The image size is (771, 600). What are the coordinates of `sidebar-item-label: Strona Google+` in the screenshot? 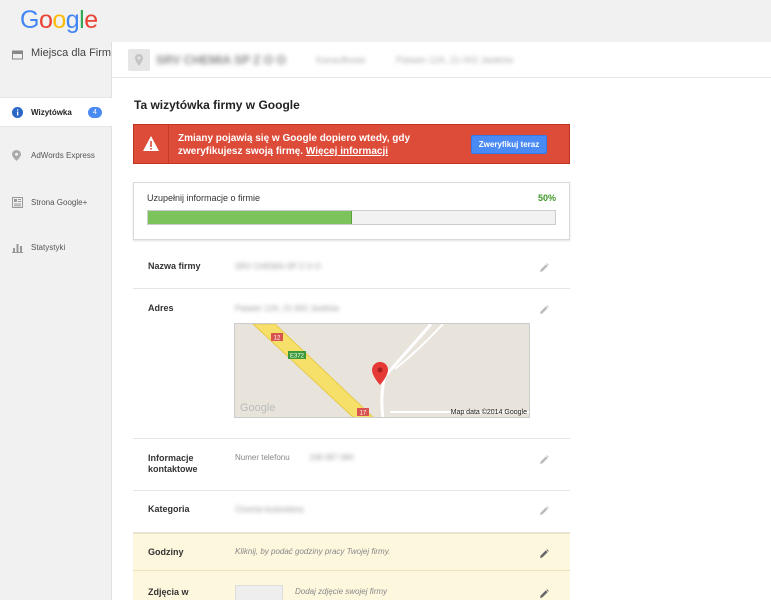 It's located at (59, 202).